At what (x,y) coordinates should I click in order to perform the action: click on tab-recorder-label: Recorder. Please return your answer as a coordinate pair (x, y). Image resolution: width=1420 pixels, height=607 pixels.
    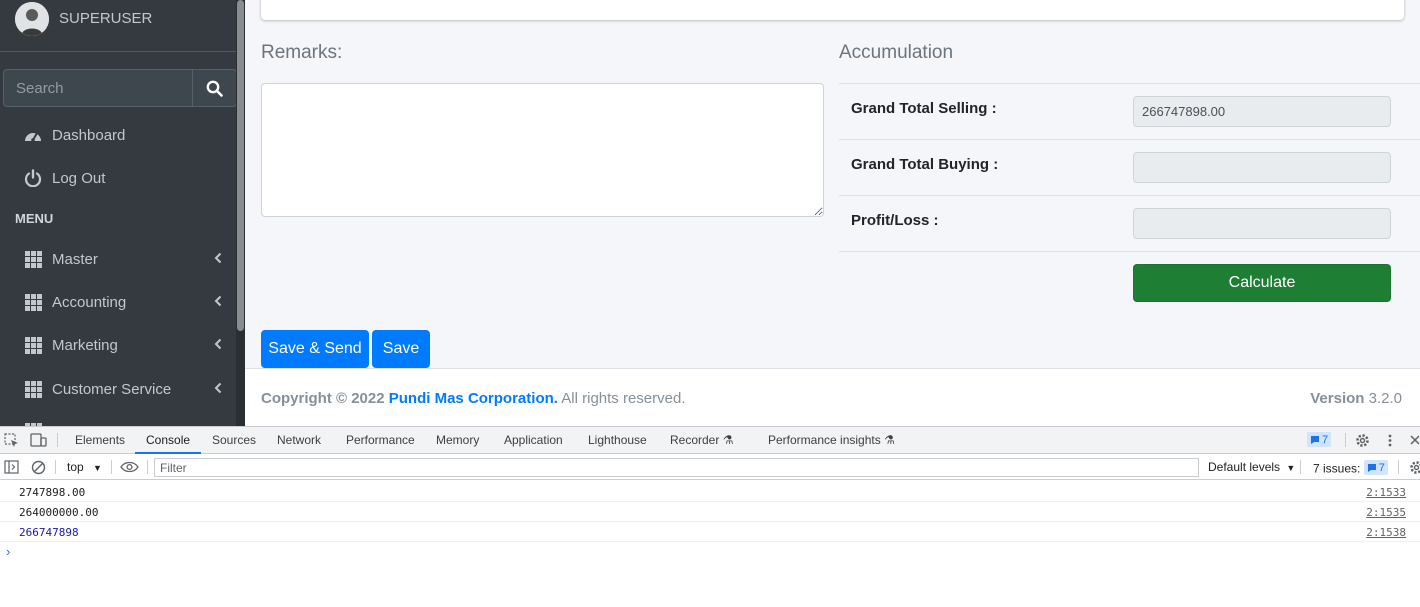
    Looking at the image, I should click on (695, 440).